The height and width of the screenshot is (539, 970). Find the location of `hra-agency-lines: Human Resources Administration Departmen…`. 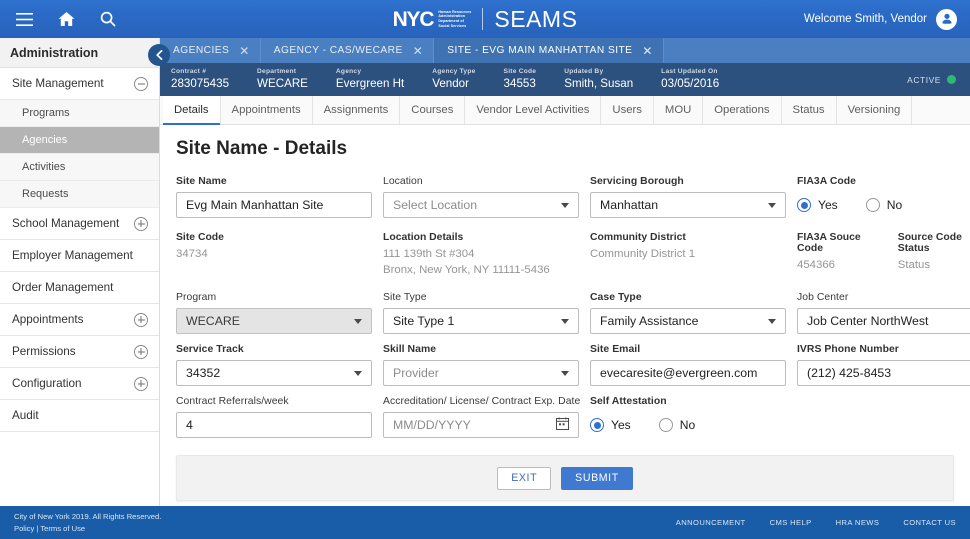

hra-agency-lines: Human Resources Administration Departmen… is located at coordinates (455, 18).